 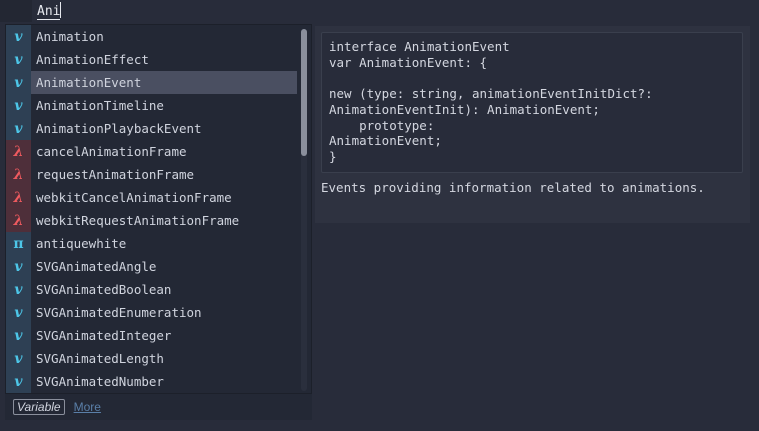 I want to click on suggestion-item: v SVGAnimatedInteger, so click(x=151, y=335).